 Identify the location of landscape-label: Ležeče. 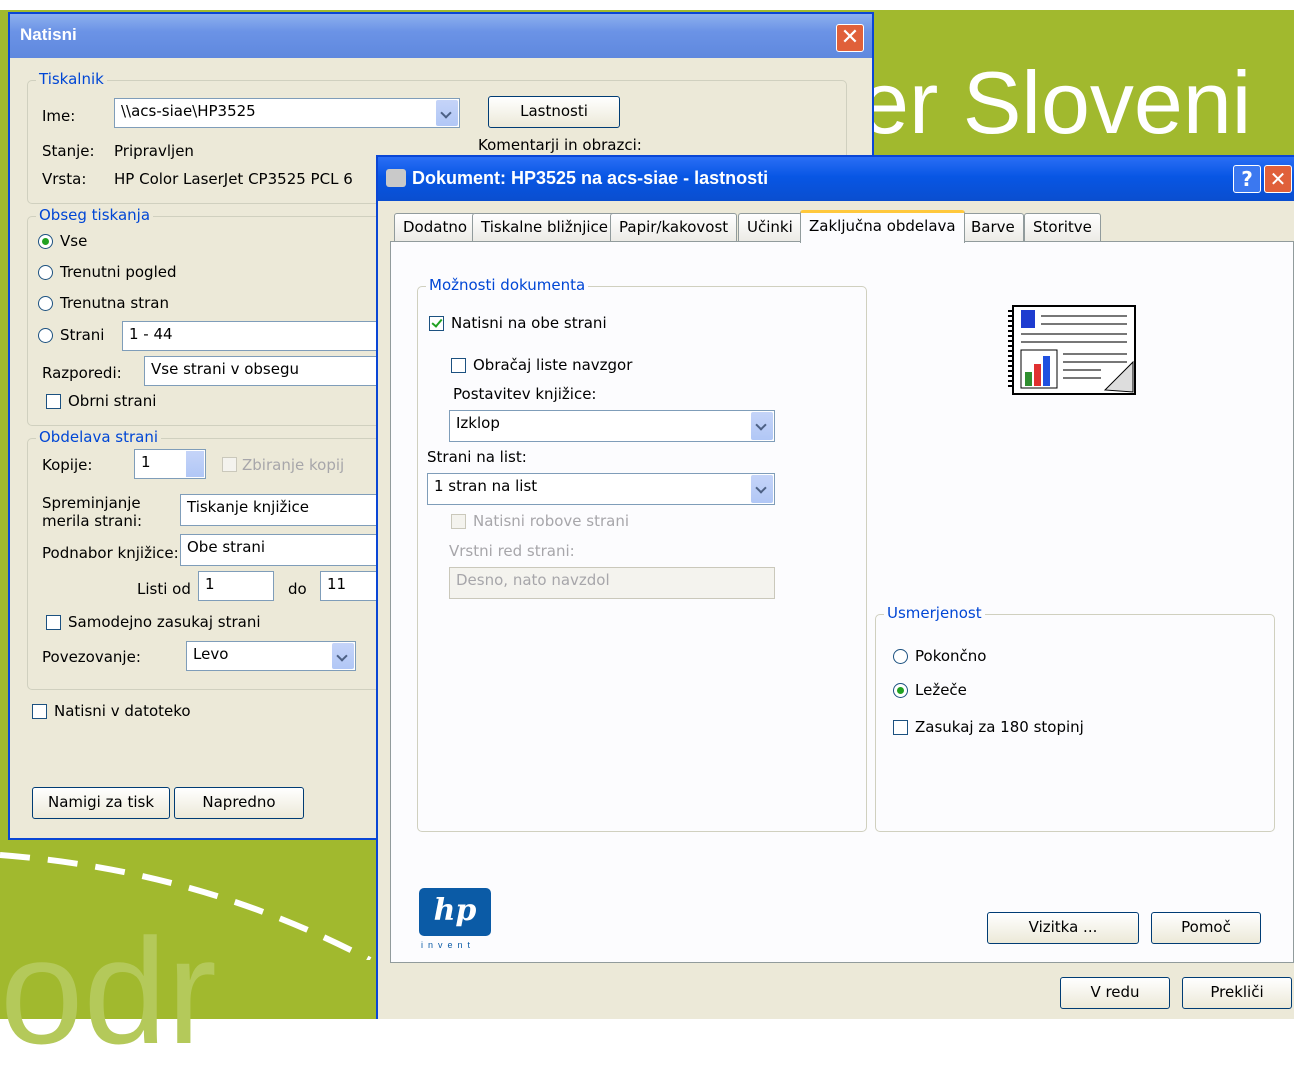
(941, 690).